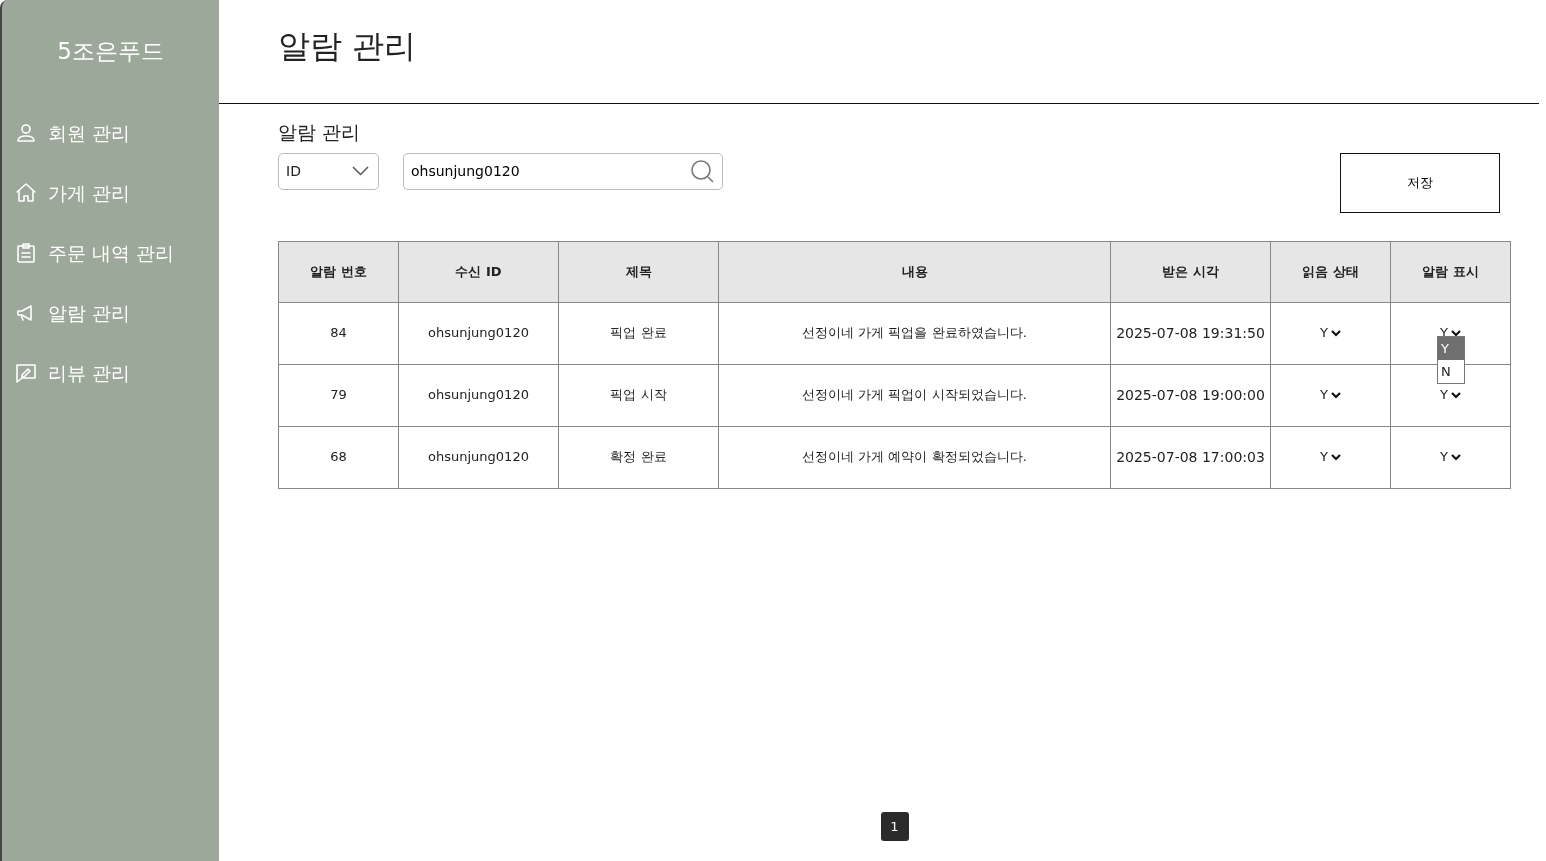 The image size is (1546, 861). I want to click on select-field: ID, so click(328, 171).